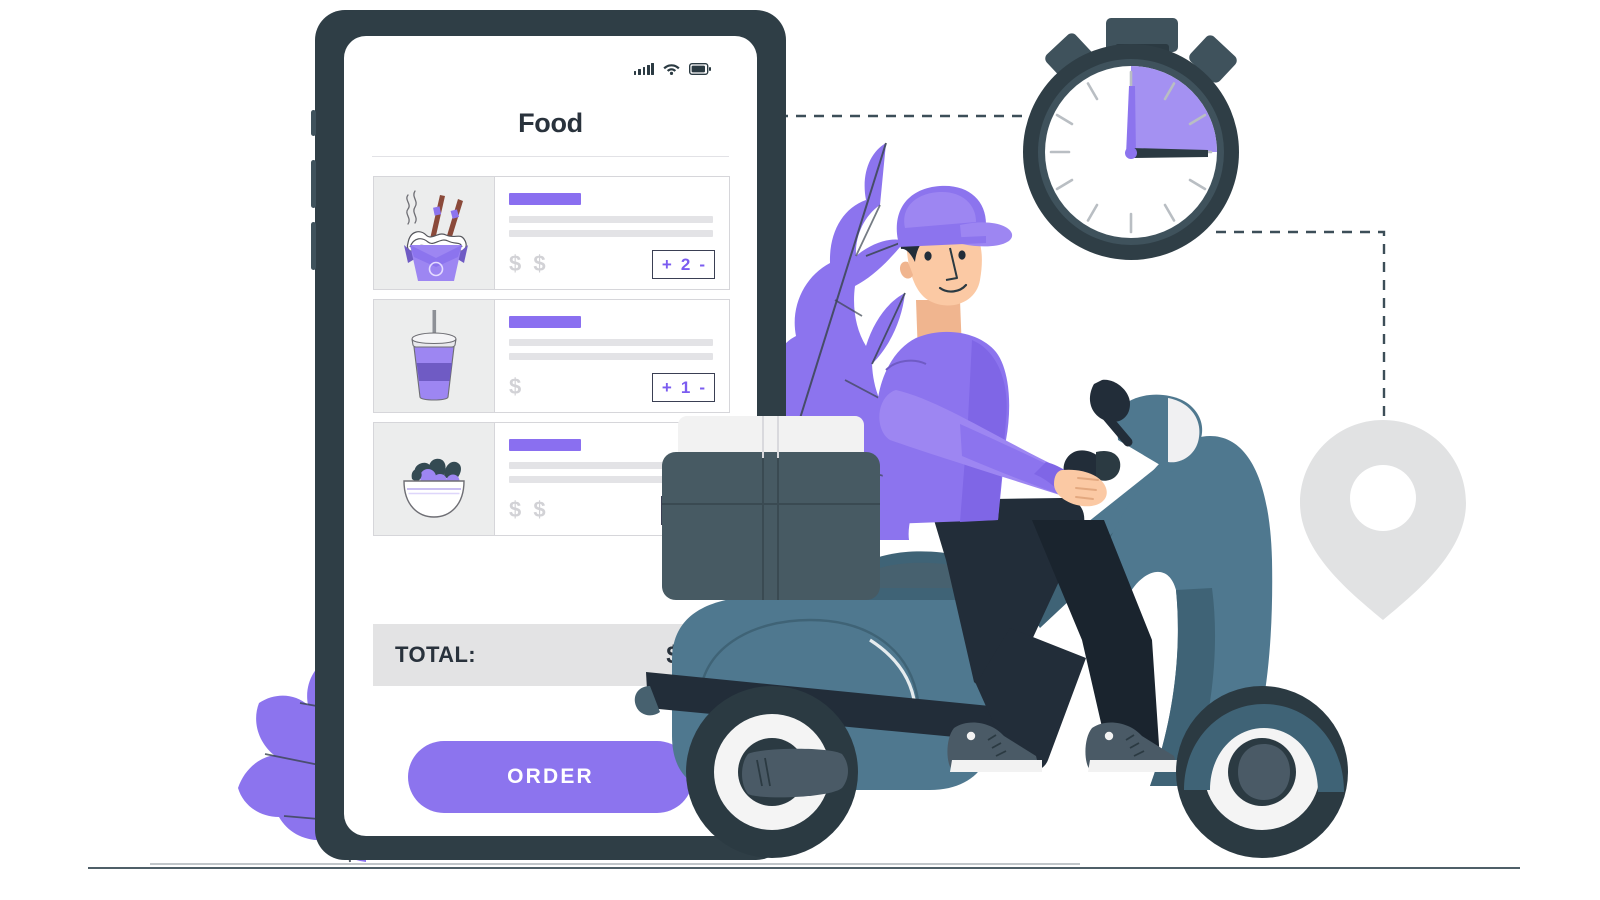 This screenshot has width=1600, height=900. I want to click on ground-line, so click(804, 866).